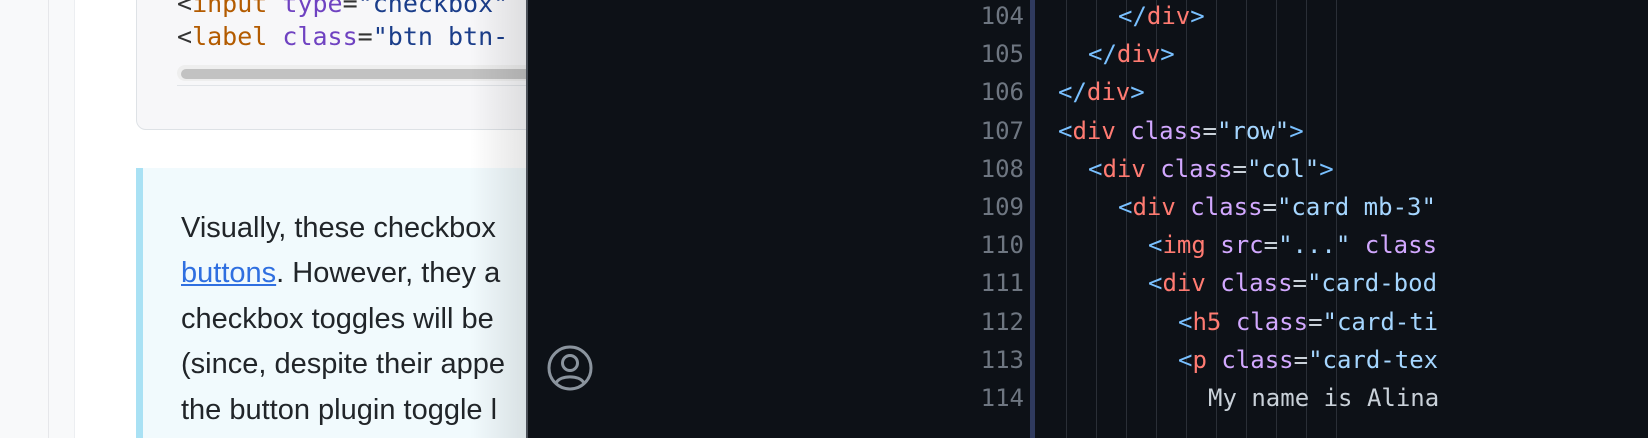 This screenshot has height=438, width=1648. I want to click on line-number: 110, so click(1002, 245).